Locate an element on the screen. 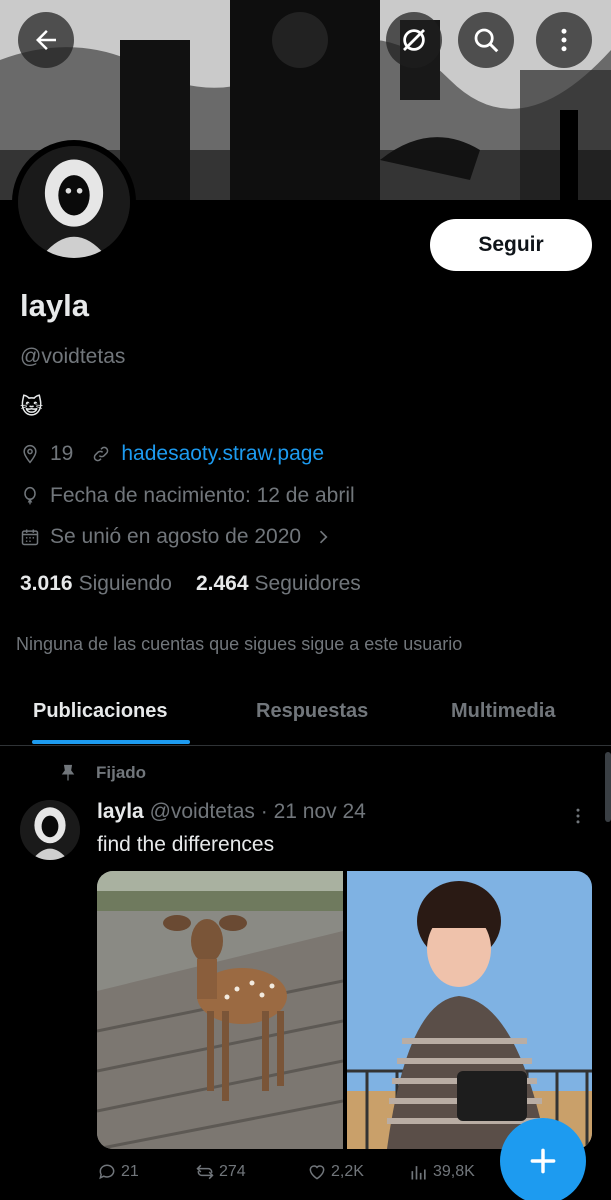 The width and height of the screenshot is (611, 1200). avatar-image is located at coordinates (74, 202).